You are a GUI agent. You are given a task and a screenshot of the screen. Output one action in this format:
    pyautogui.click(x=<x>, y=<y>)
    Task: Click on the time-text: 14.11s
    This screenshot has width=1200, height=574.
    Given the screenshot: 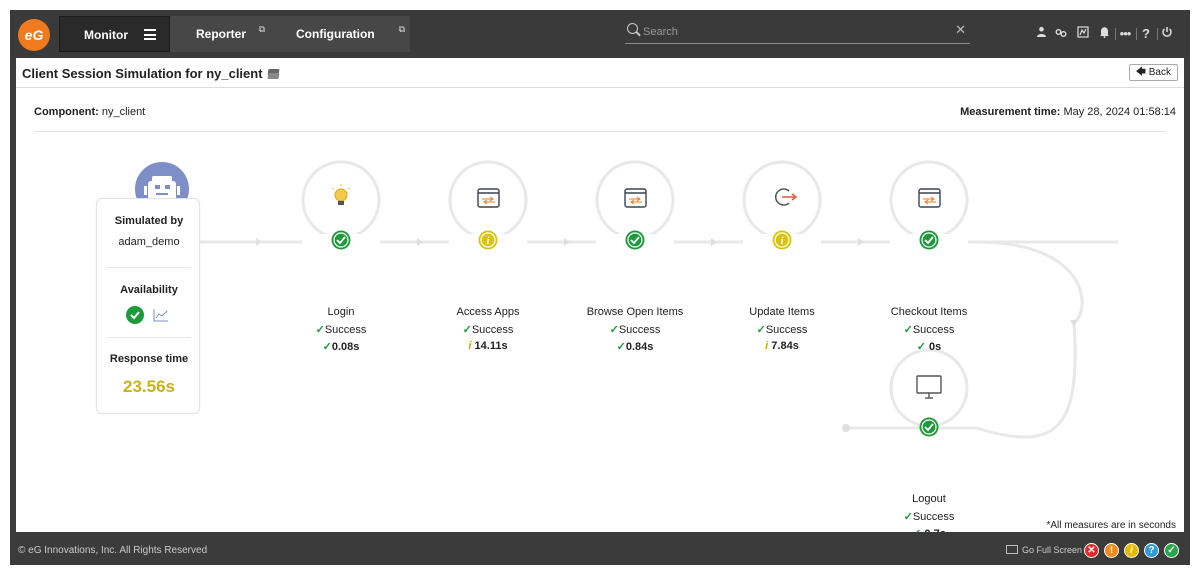 What is the action you would take?
    pyautogui.click(x=491, y=346)
    